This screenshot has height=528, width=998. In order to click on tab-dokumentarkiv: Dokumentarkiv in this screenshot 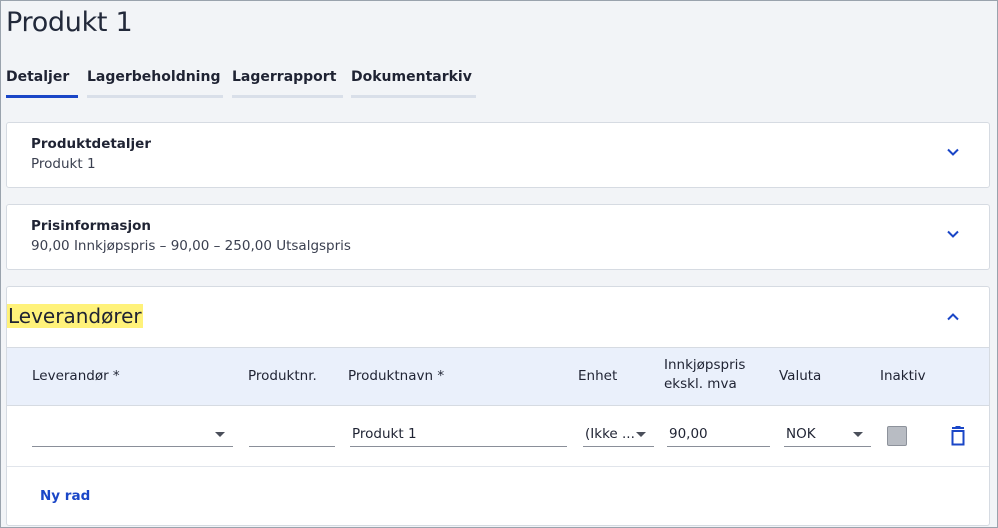, I will do `click(413, 83)`.